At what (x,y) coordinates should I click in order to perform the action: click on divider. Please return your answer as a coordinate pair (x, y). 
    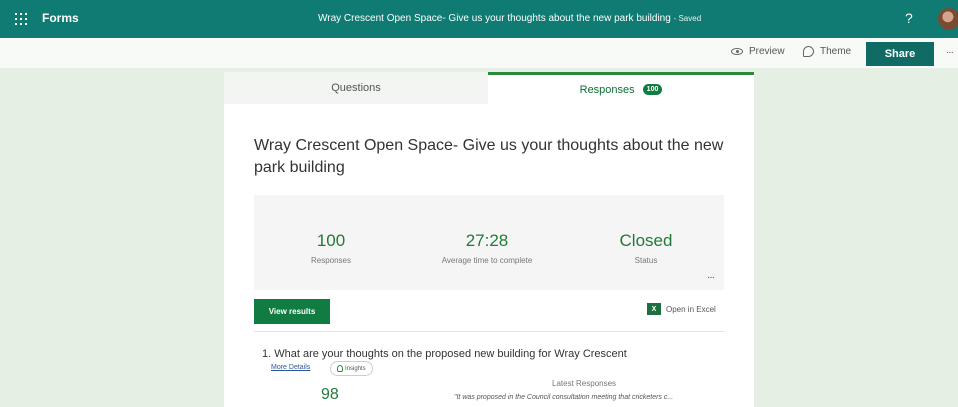
    Looking at the image, I should click on (489, 331).